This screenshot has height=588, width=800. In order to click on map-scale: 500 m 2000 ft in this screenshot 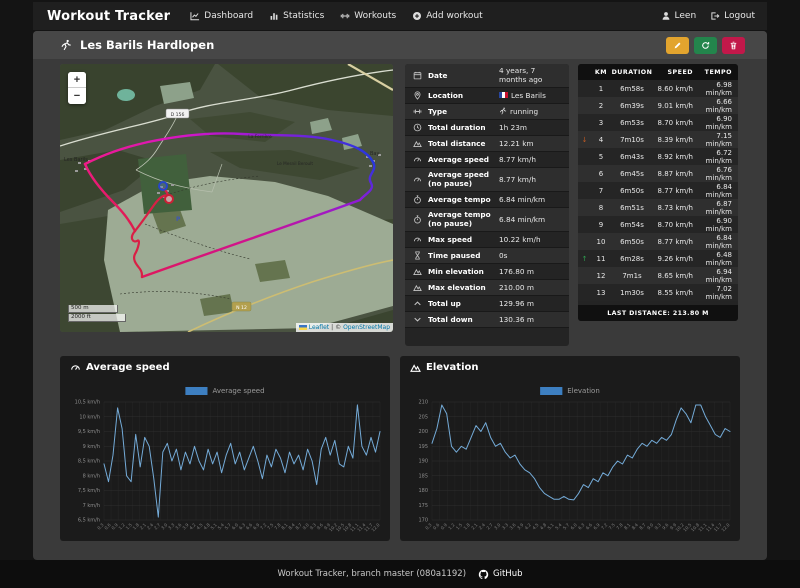, I will do `click(97, 313)`.